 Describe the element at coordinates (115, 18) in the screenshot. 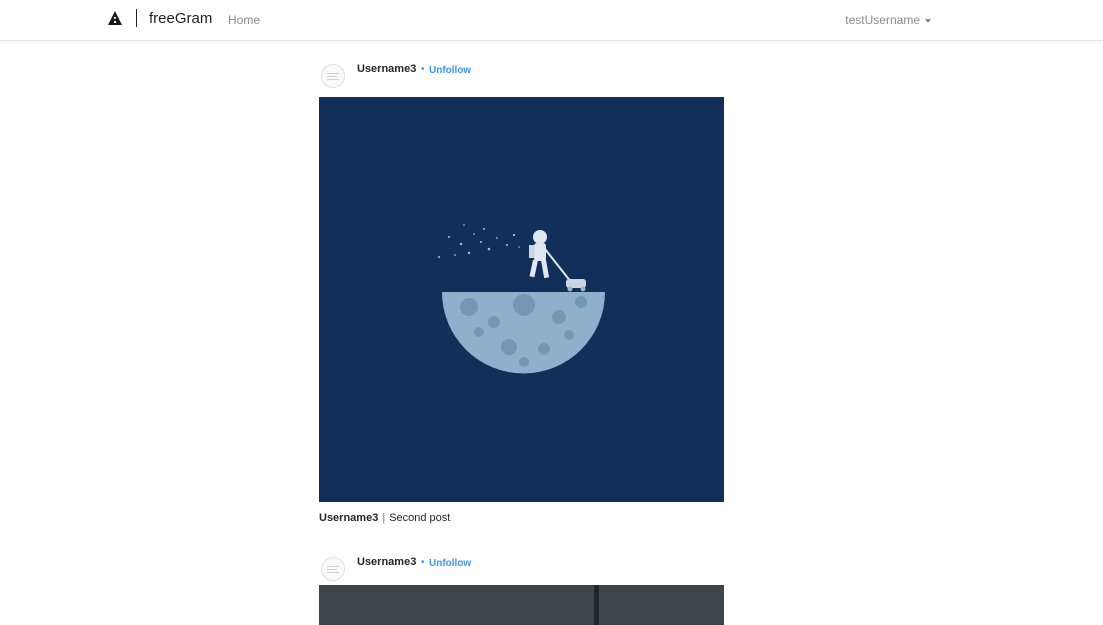

I see `brand-logo-icon` at that location.